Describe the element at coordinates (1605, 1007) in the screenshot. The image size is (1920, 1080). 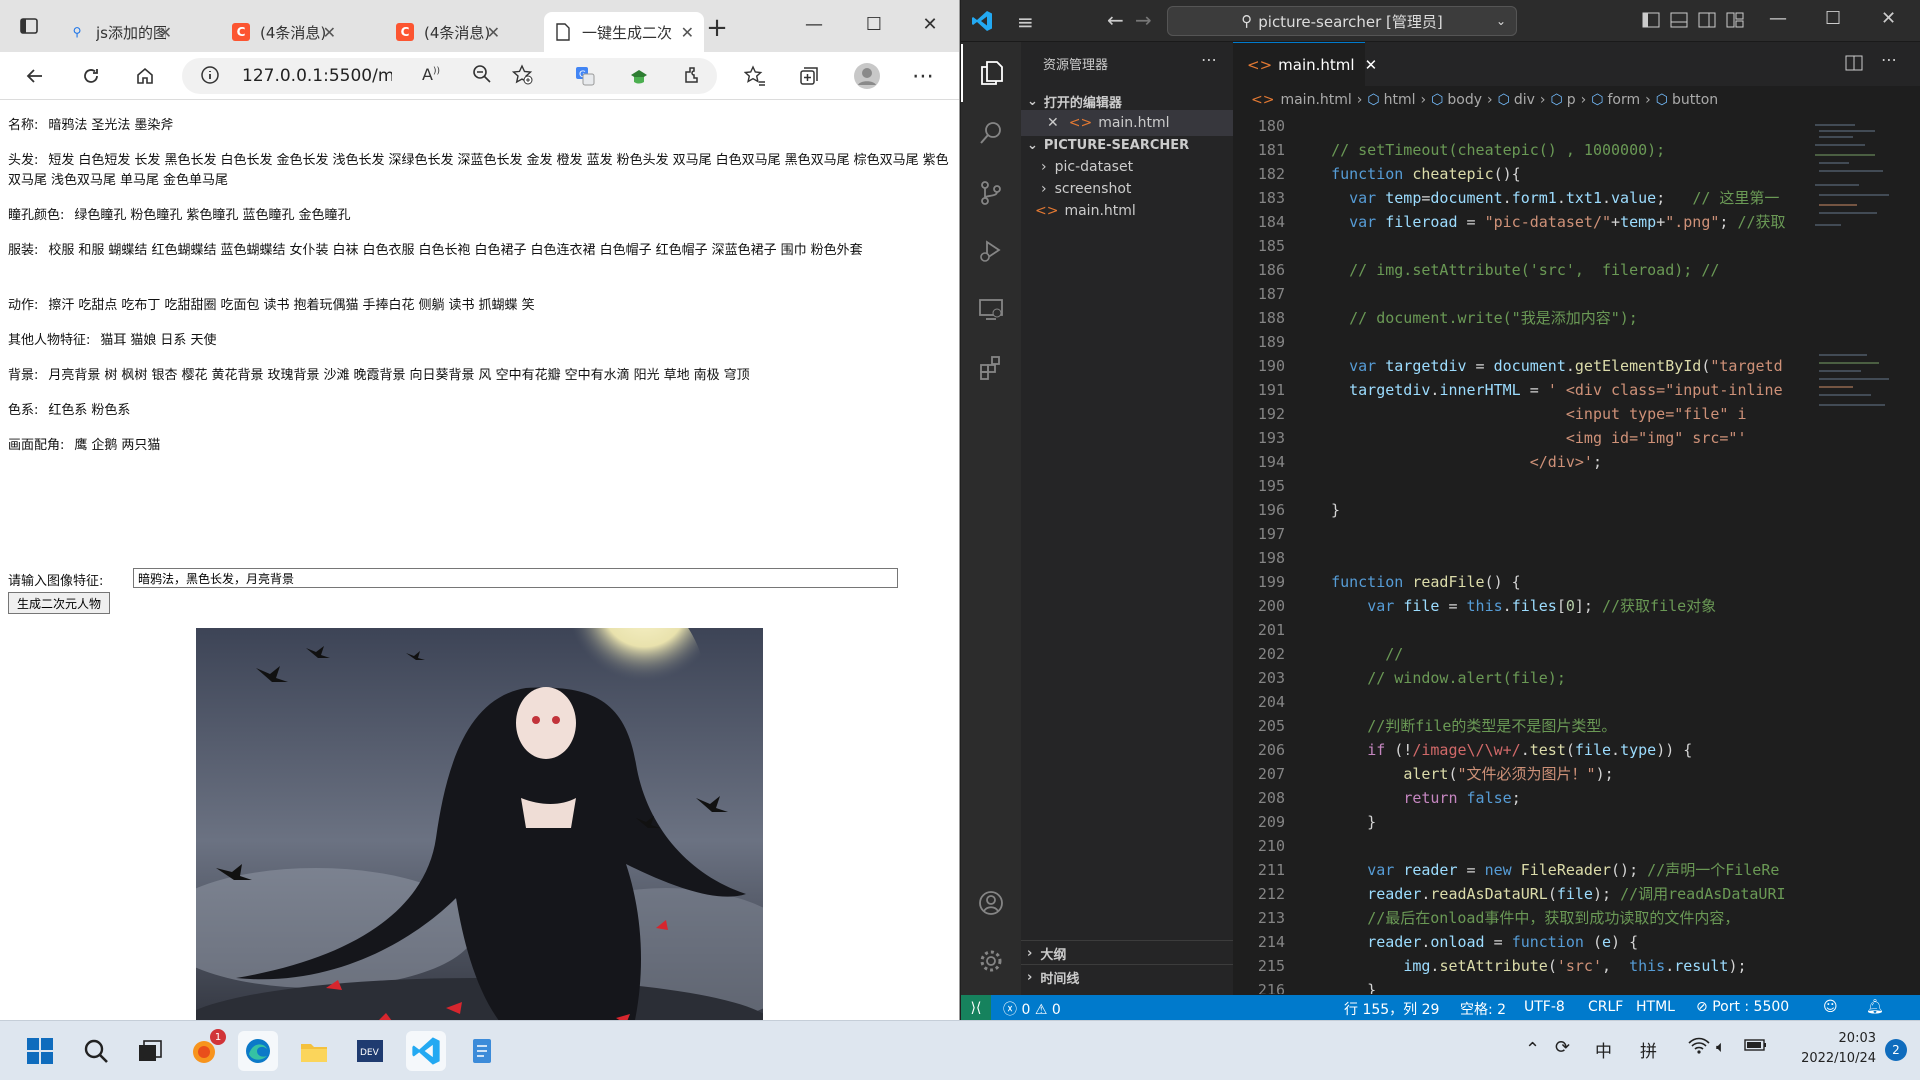
I see `eol-status: CRLF` at that location.